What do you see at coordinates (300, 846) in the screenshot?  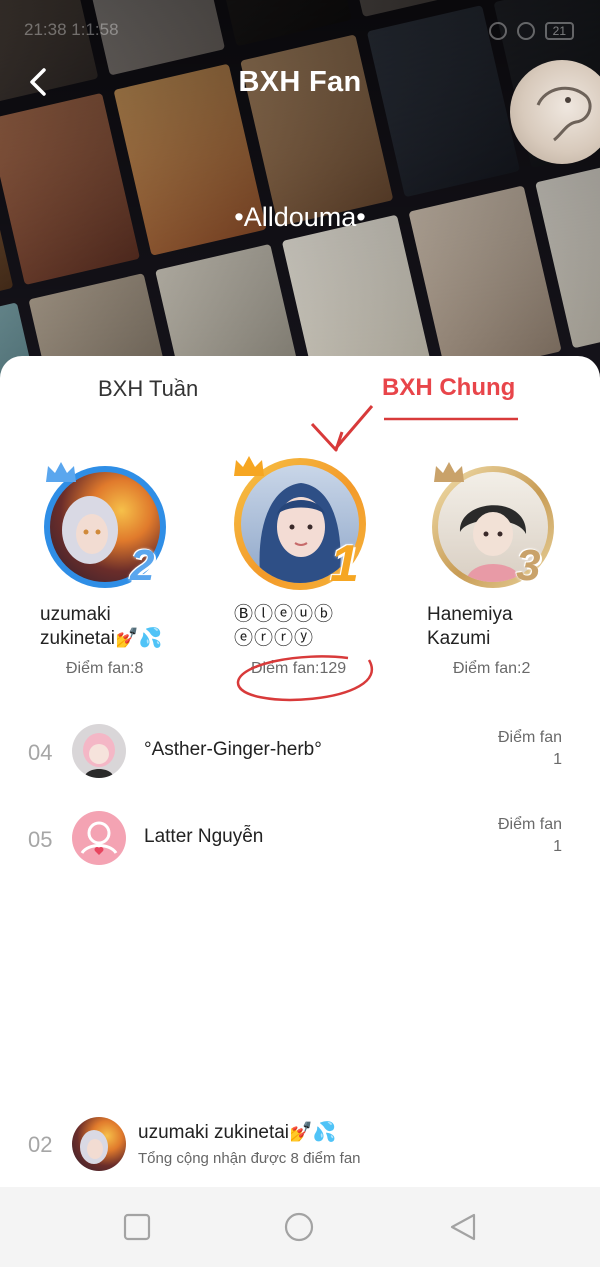 I see `list-item: 05 Latter Nguyễn Điểm fan 1` at bounding box center [300, 846].